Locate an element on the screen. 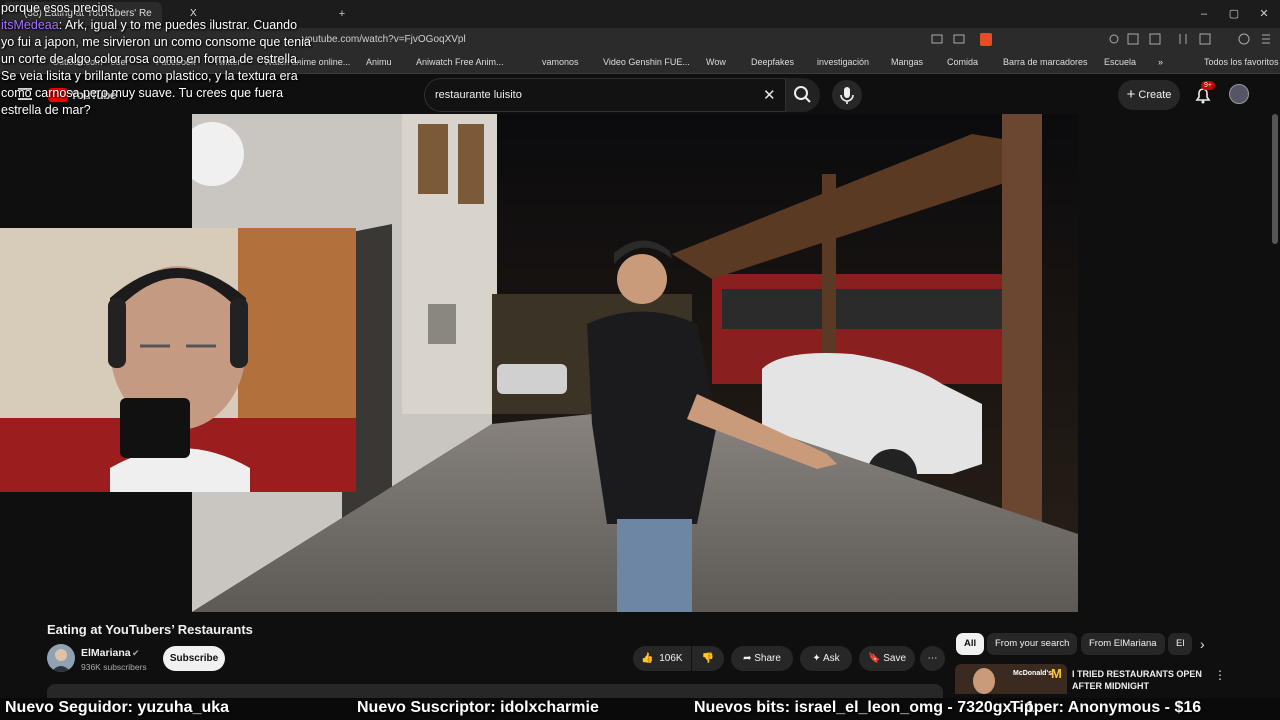 Image resolution: width=1280 pixels, height=720 pixels. save-label: Save is located at coordinates (895, 658).